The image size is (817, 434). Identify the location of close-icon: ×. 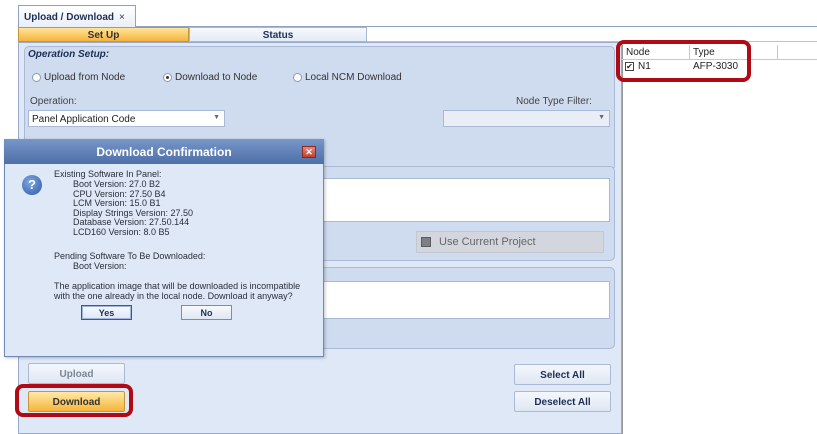
(122, 17).